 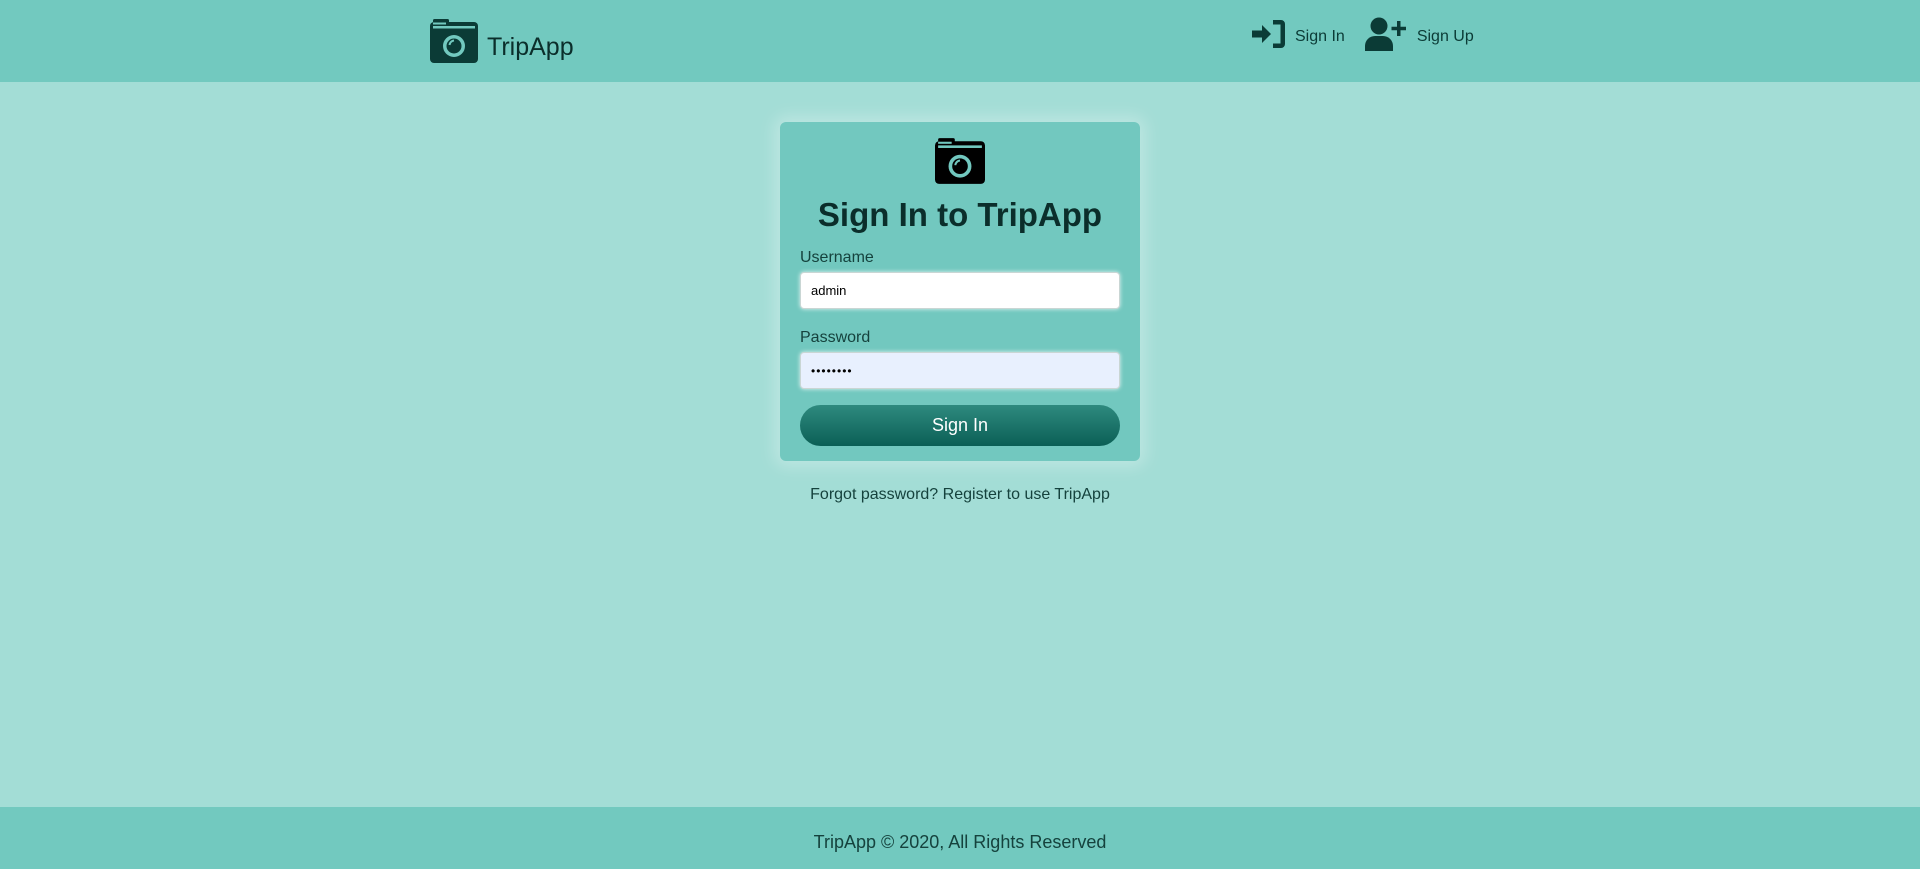 I want to click on register-link: Register to use TripApp, so click(x=1026, y=494).